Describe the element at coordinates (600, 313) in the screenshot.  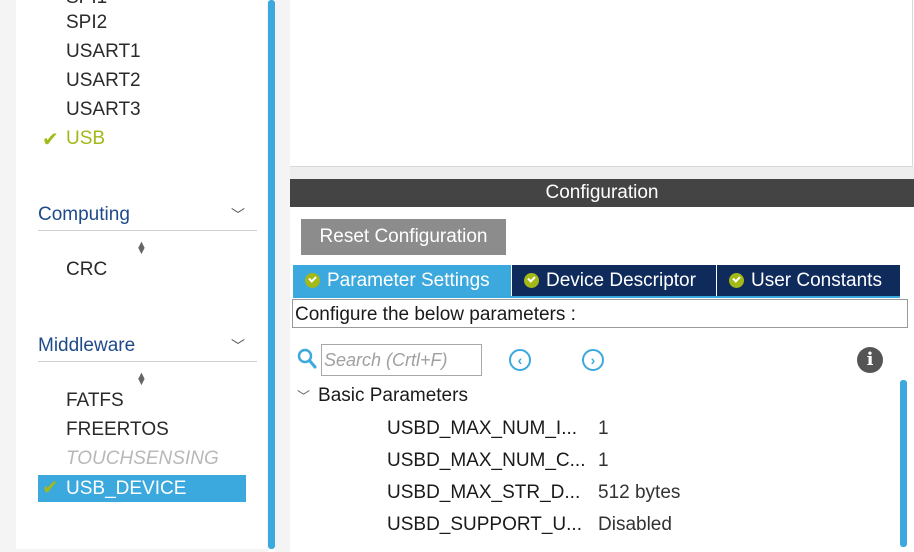
I see `instruction-text: Configure the below parameters :` at that location.